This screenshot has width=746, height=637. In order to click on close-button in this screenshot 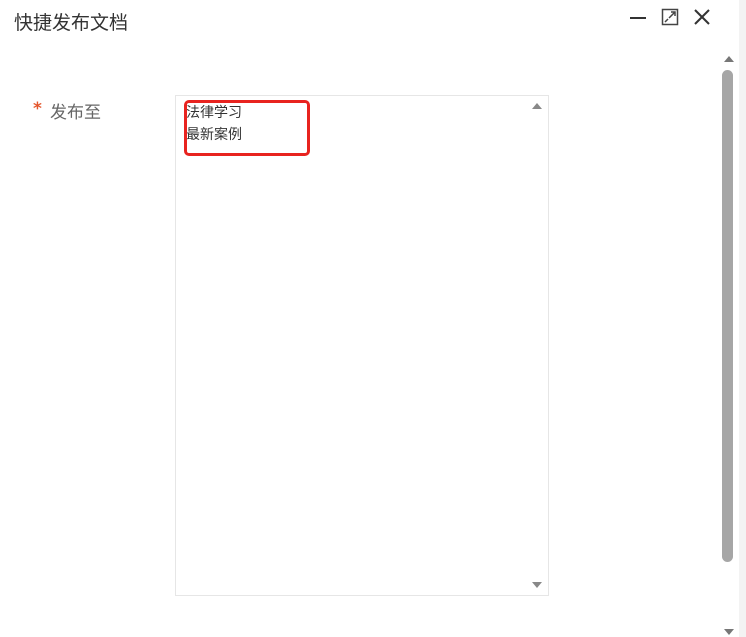, I will do `click(702, 17)`.